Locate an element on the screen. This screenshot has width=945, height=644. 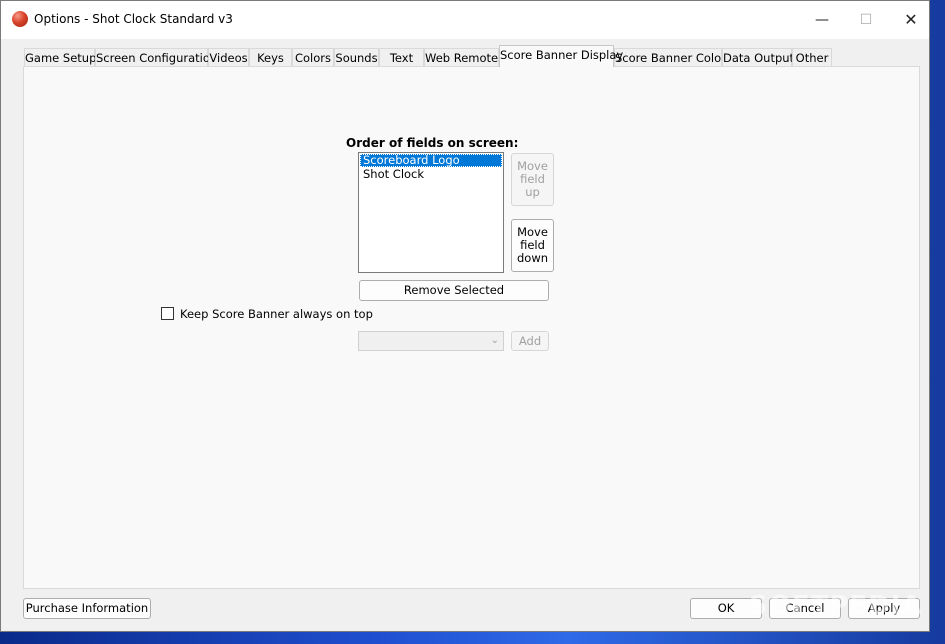
tab-sounds: Sounds is located at coordinates (356, 57).